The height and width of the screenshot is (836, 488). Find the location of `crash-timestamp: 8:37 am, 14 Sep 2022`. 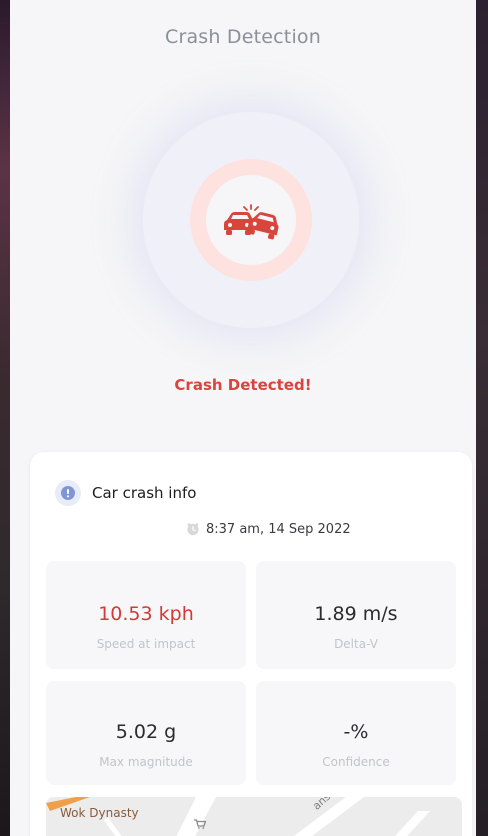

crash-timestamp: 8:37 am, 14 Sep 2022 is located at coordinates (278, 529).